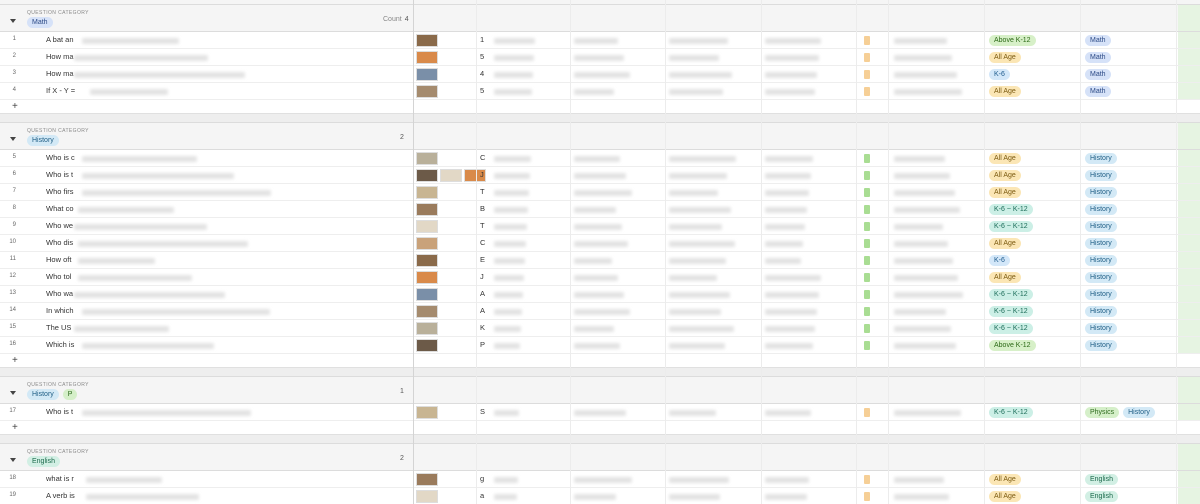 The image size is (1200, 504). Describe the element at coordinates (600, 74) in the screenshot. I see `table-row: 3 How ma 4 K-6 Math` at that location.